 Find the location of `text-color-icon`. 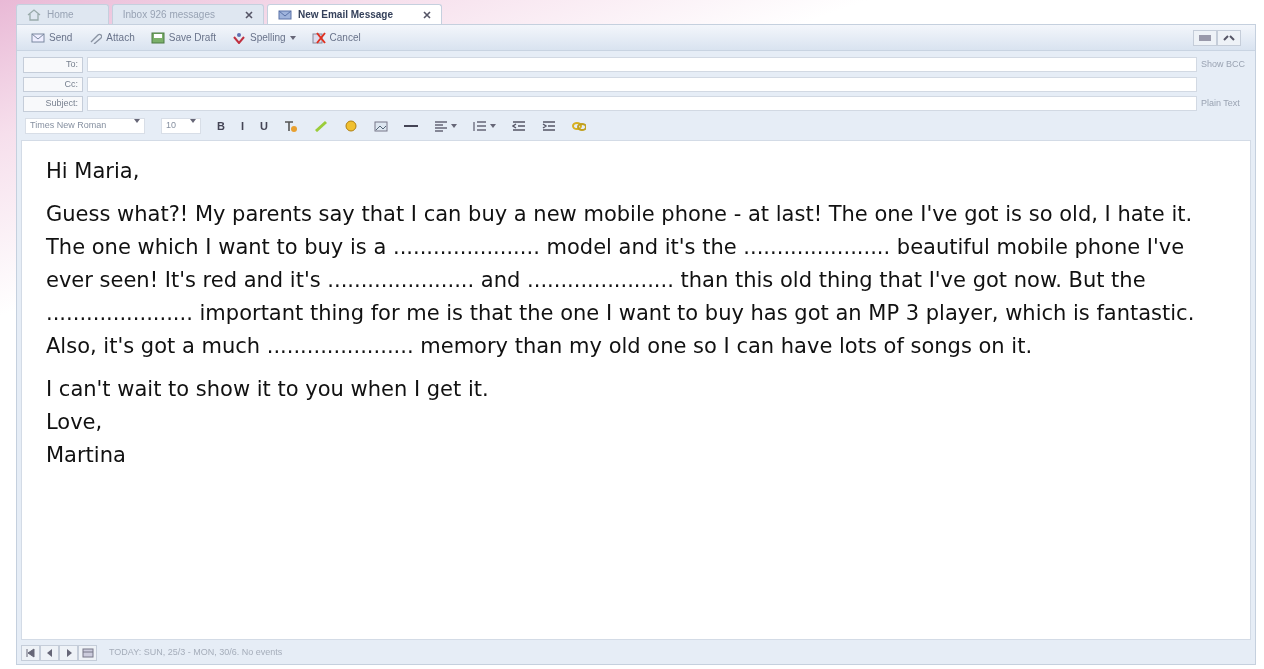

text-color-icon is located at coordinates (290, 125).